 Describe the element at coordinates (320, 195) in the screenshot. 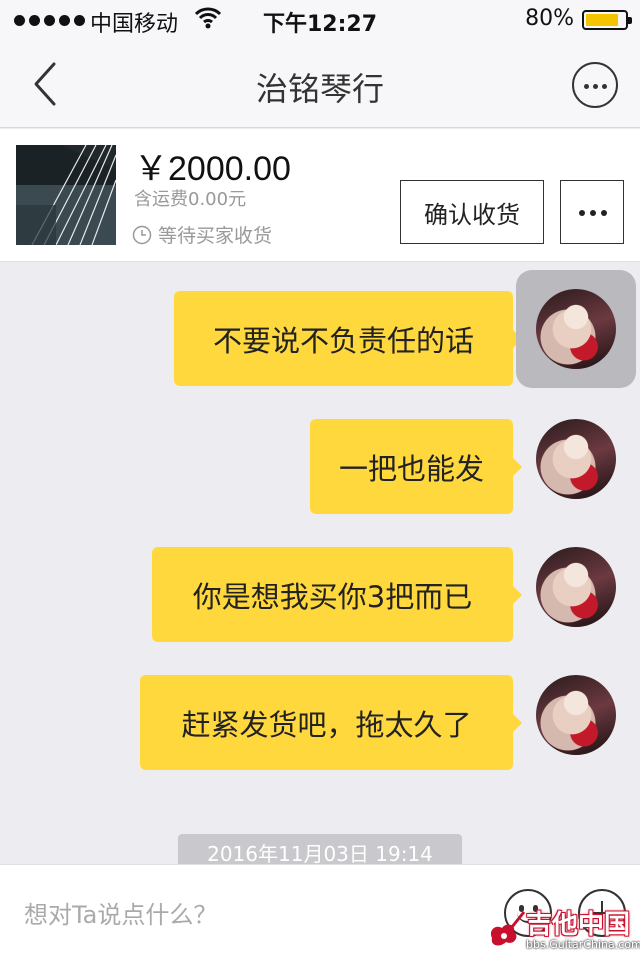

I see `order-product-card: ￥2000.00 含运费0.00元 等待买家收货` at that location.